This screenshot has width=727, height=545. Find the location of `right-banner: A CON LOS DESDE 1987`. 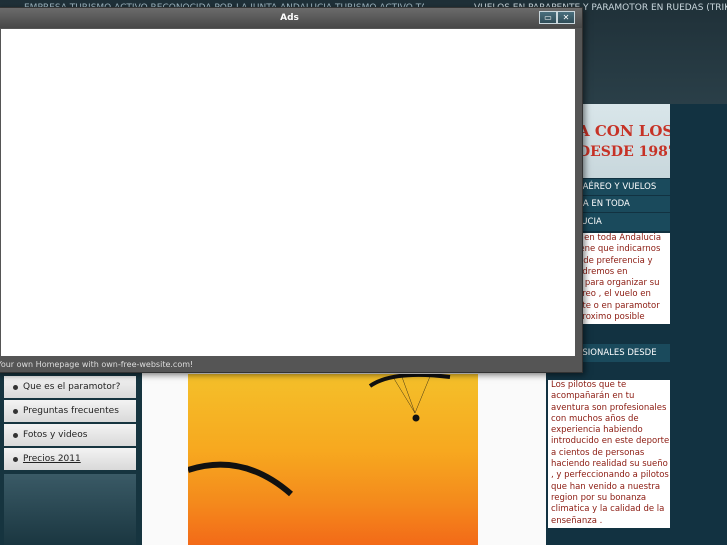

right-banner: A CON LOS DESDE 1987 is located at coordinates (623, 141).